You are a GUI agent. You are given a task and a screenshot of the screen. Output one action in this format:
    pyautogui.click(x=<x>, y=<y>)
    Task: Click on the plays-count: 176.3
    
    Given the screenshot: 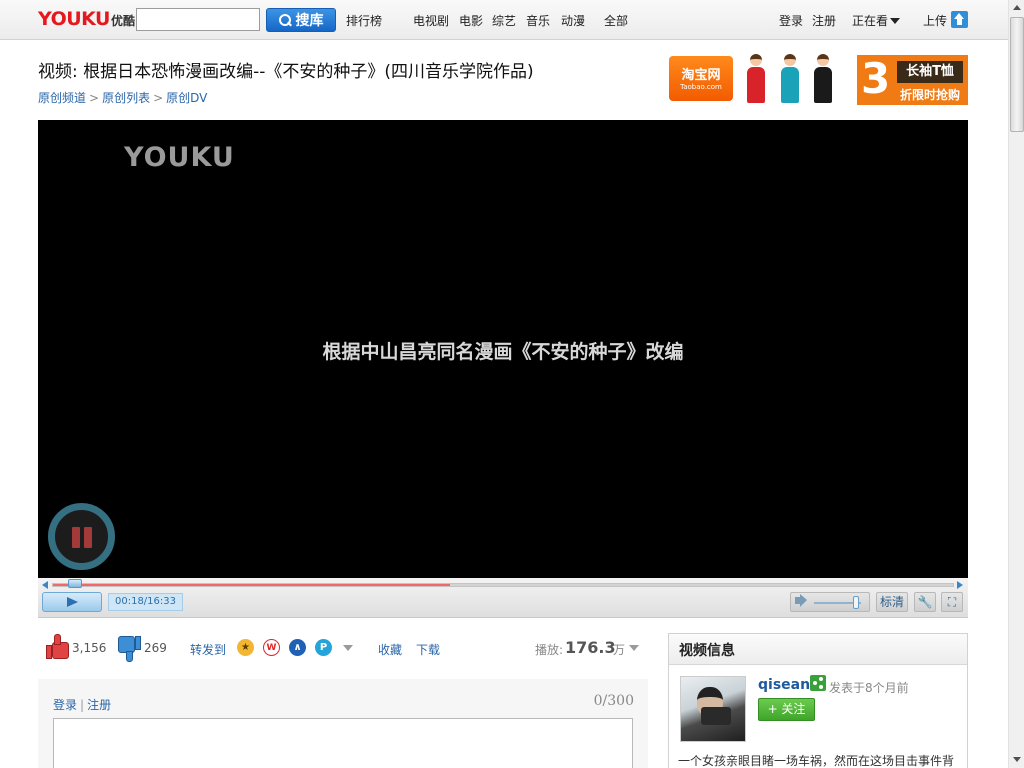 What is the action you would take?
    pyautogui.click(x=590, y=647)
    